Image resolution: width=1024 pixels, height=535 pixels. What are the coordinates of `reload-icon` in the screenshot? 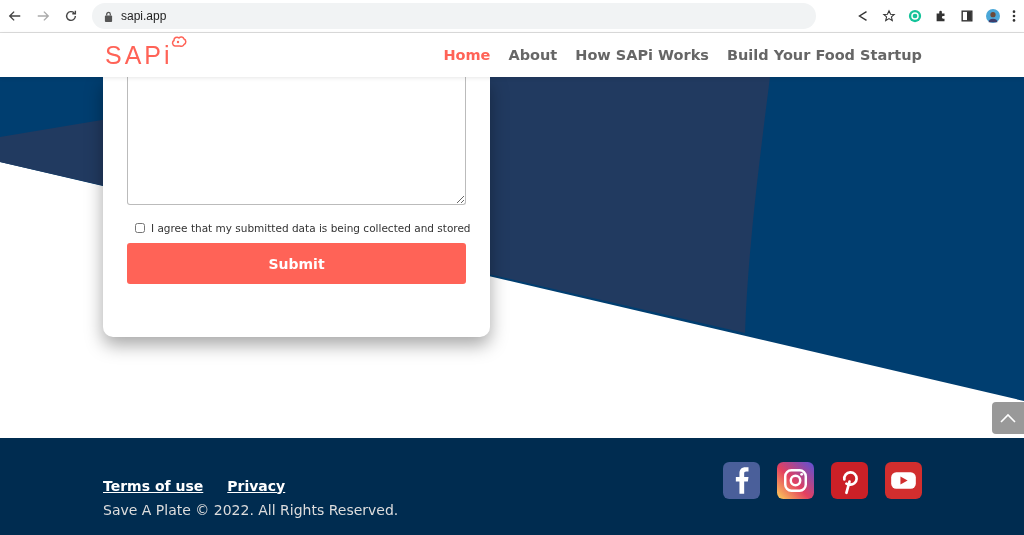 It's located at (71, 16).